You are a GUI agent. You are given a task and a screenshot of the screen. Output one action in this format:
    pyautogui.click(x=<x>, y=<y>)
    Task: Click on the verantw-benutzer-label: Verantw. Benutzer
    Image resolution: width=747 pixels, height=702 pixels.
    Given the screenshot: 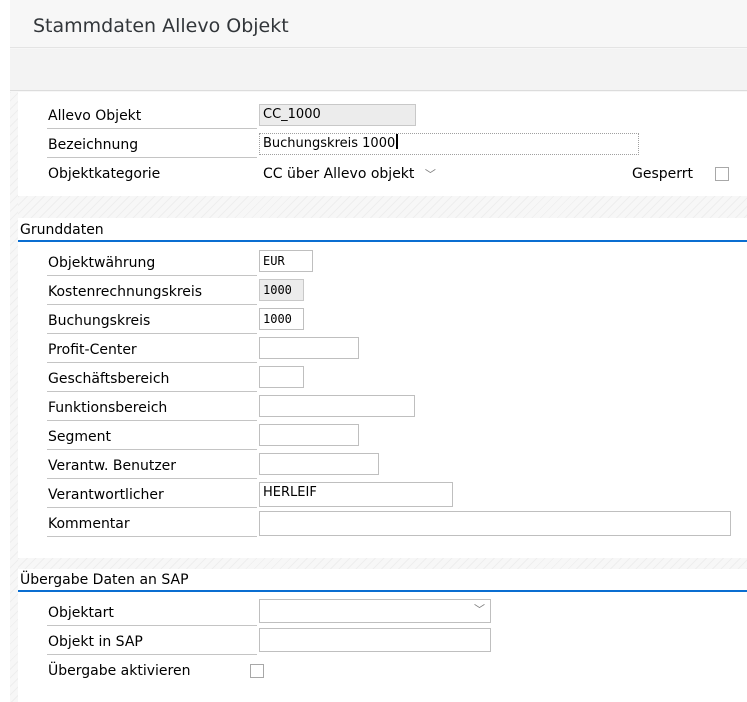 What is the action you would take?
    pyautogui.click(x=112, y=466)
    